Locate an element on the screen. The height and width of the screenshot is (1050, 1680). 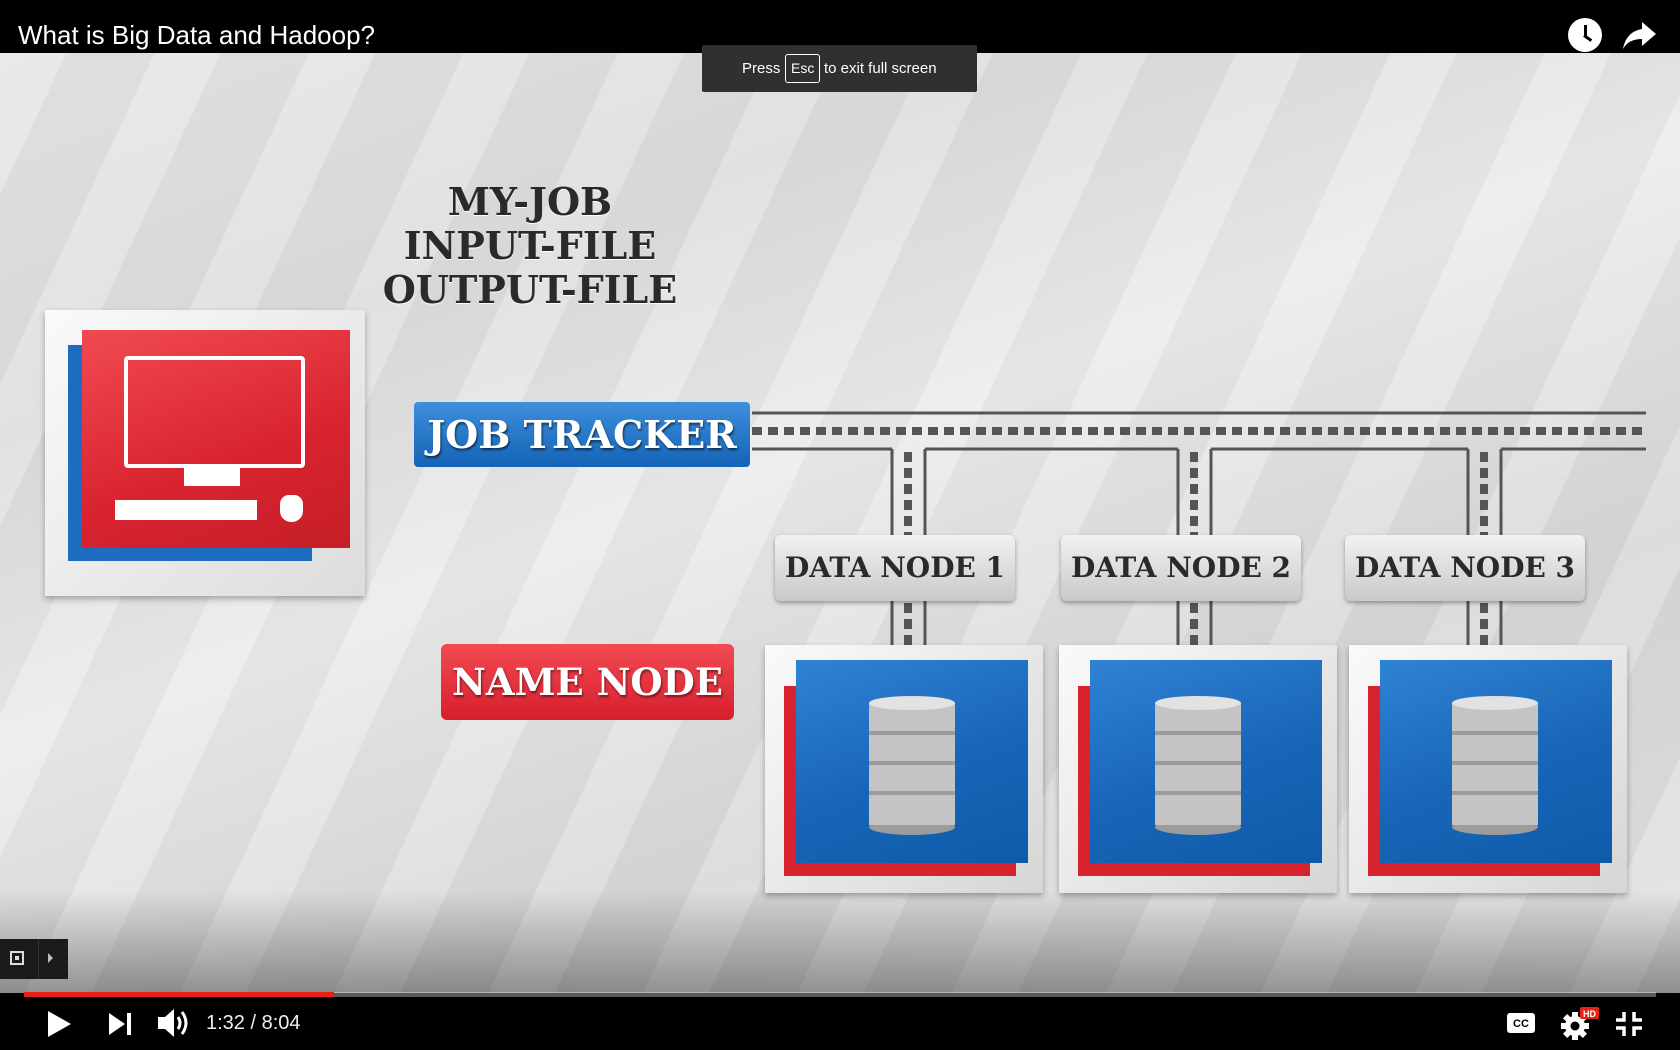
clock-icon is located at coordinates (1585, 35).